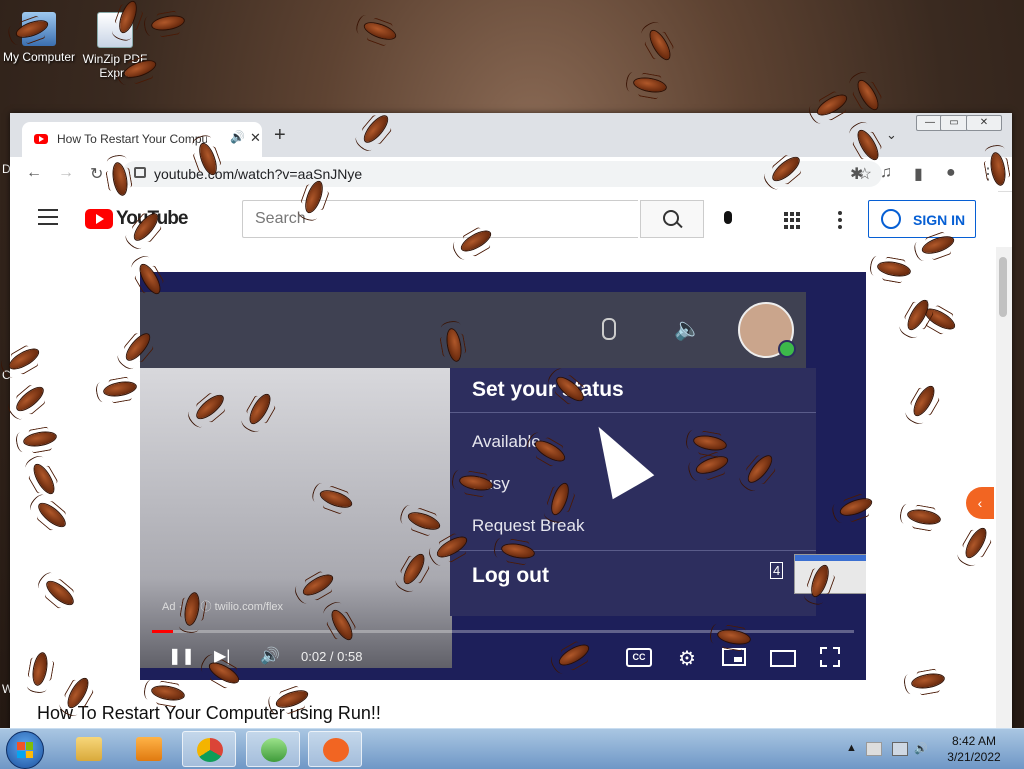 The image size is (1024, 769). I want to click on taskbar: ▲ 🔊 8:42 AM 3/21/2022, so click(512, 748).